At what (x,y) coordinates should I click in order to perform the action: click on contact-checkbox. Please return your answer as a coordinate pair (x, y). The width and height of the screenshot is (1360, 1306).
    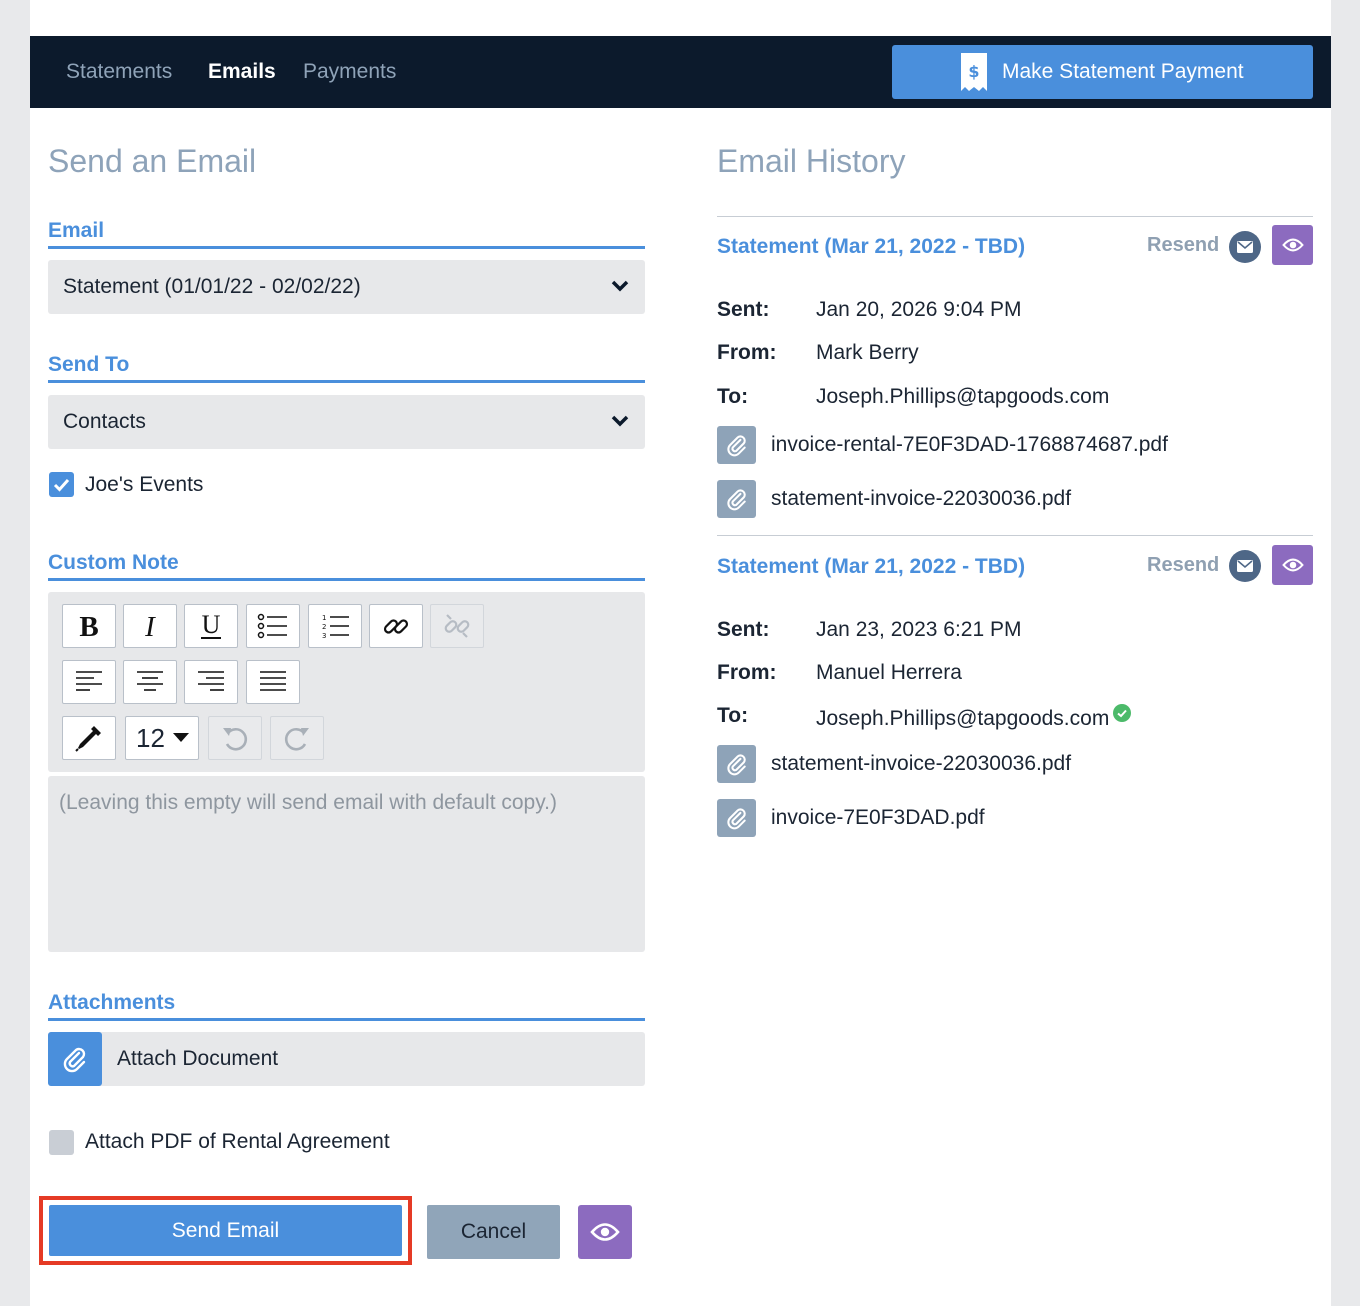
    Looking at the image, I should click on (61, 484).